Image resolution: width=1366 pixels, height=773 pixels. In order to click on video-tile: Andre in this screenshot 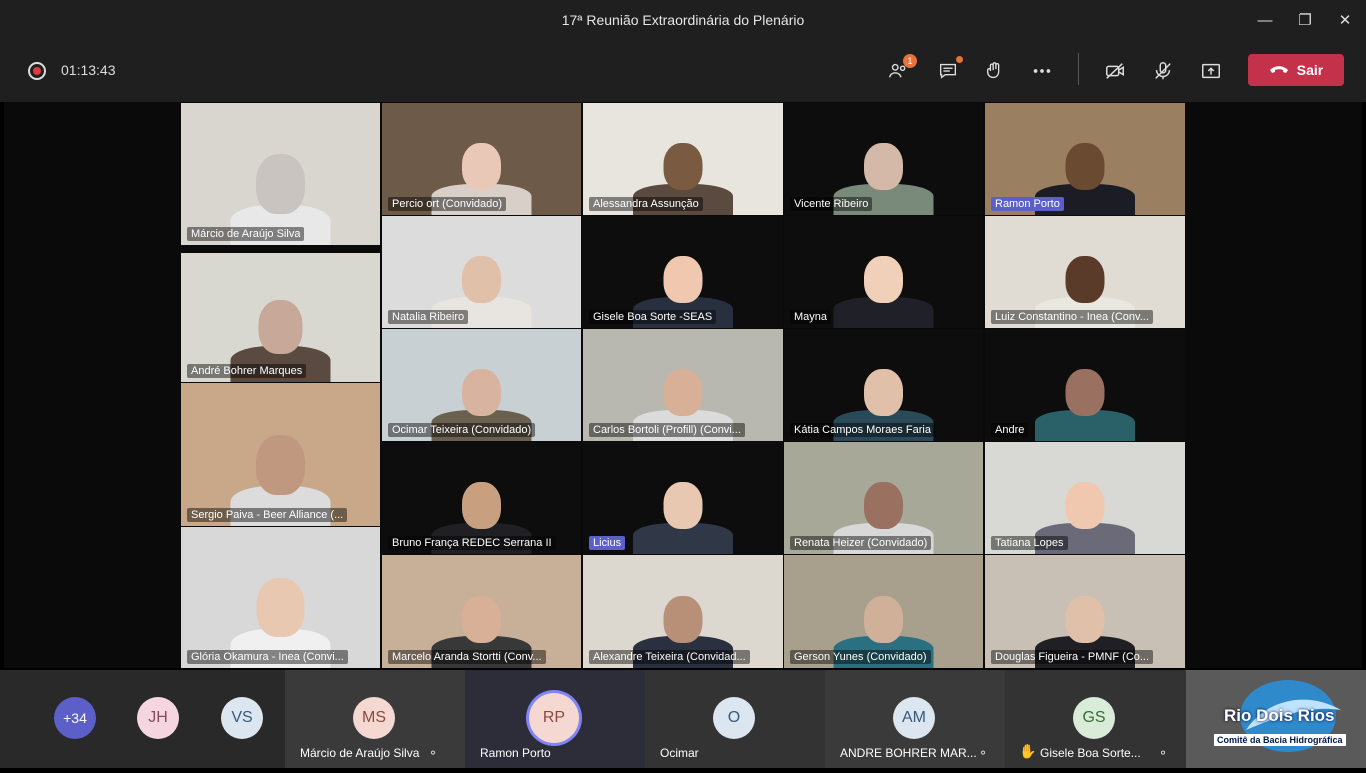, I will do `click(1085, 385)`.